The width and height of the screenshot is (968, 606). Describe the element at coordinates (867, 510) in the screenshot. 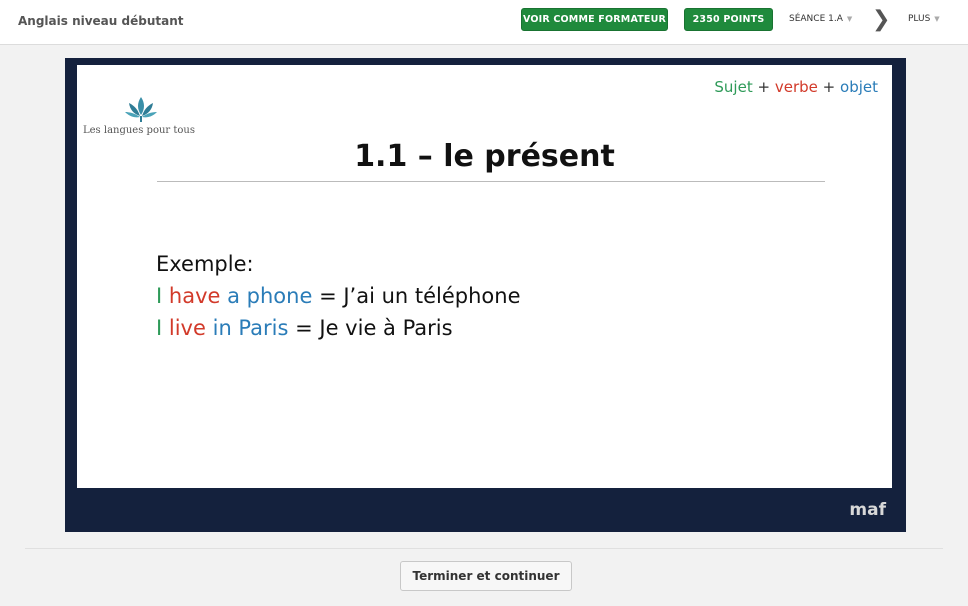

I see `maf-logo: maf` at that location.